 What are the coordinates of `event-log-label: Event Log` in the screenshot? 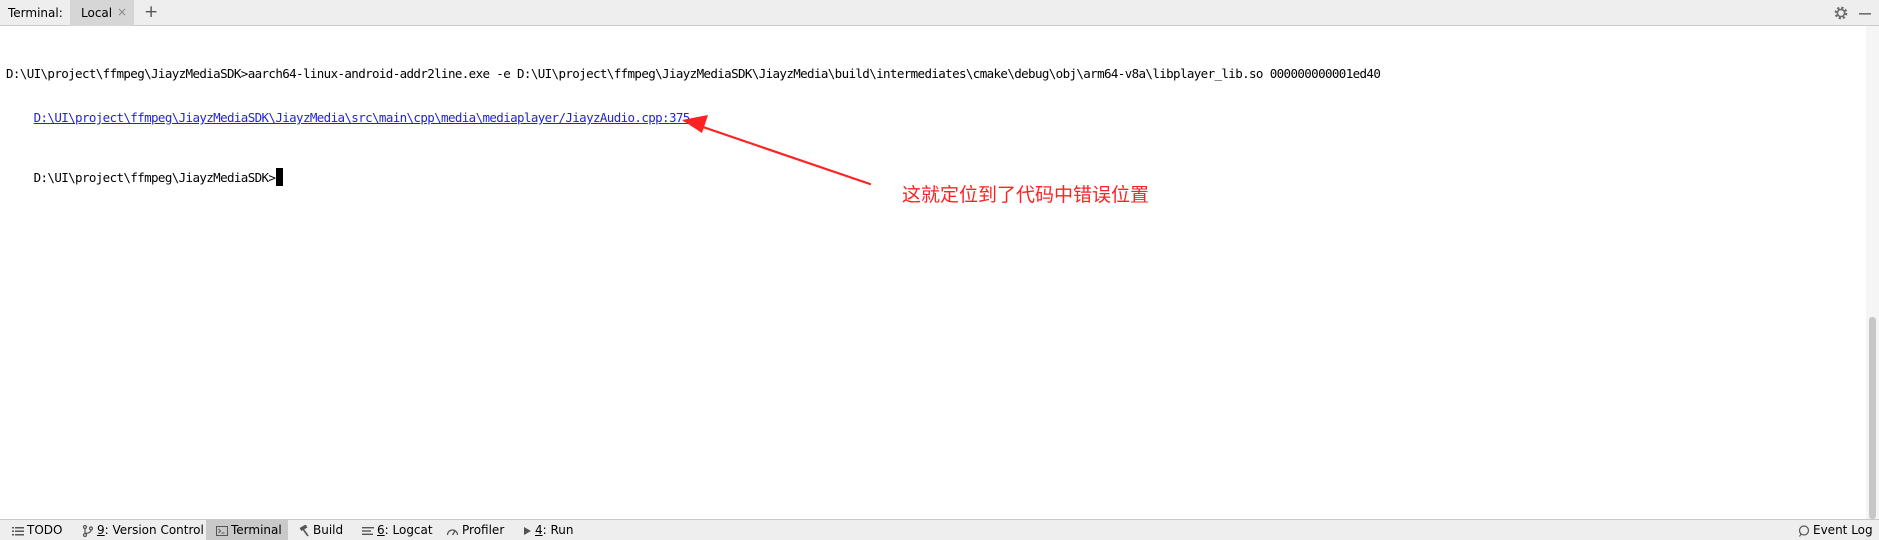 It's located at (1843, 530).